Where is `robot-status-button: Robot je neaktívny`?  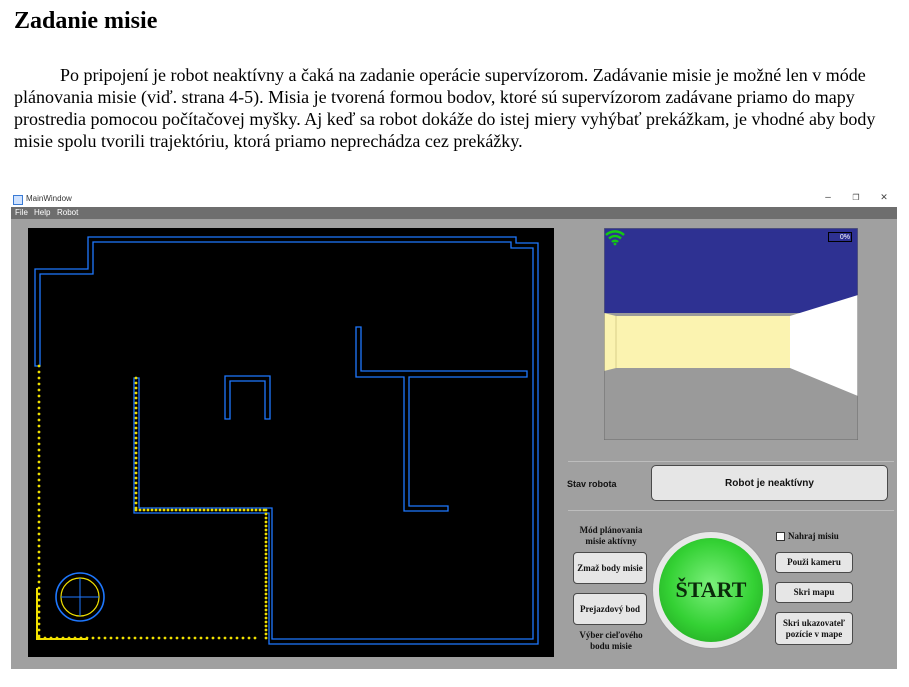
robot-status-button: Robot je neaktívny is located at coordinates (769, 483).